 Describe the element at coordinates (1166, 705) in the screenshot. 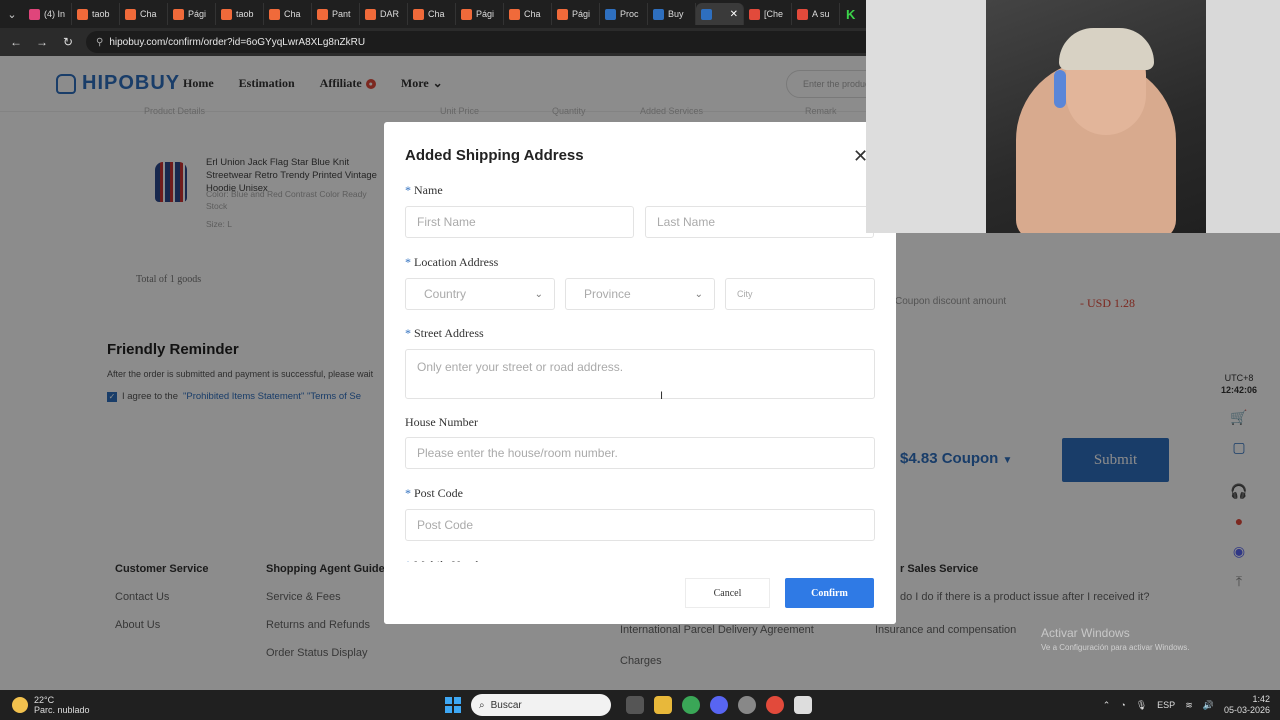

I see `language-indicator: ESP` at that location.